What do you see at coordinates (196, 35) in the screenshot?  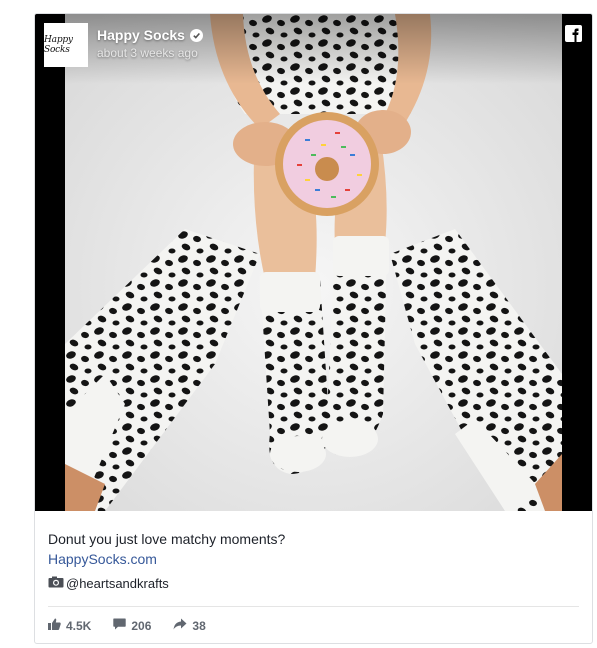 I see `verified-check-icon` at bounding box center [196, 35].